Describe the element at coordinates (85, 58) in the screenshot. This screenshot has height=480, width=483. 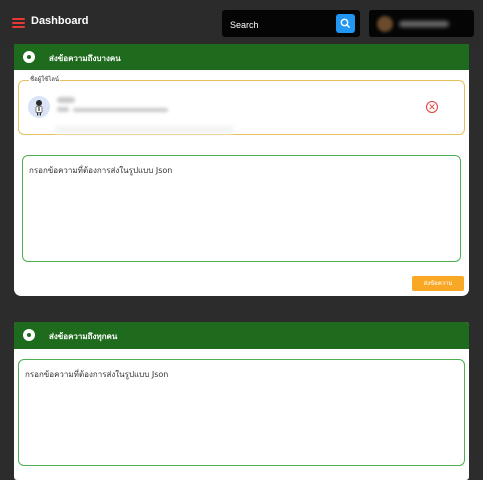
I see `send-some-title: ส่งข้อความถึงบางคน` at that location.